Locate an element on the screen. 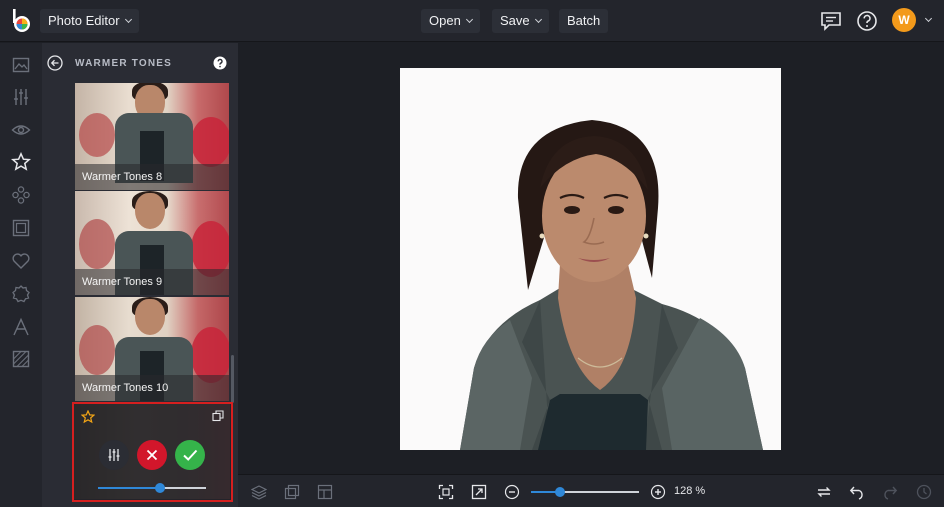 The image size is (944, 507). intensity-slider-handle is located at coordinates (159, 488).